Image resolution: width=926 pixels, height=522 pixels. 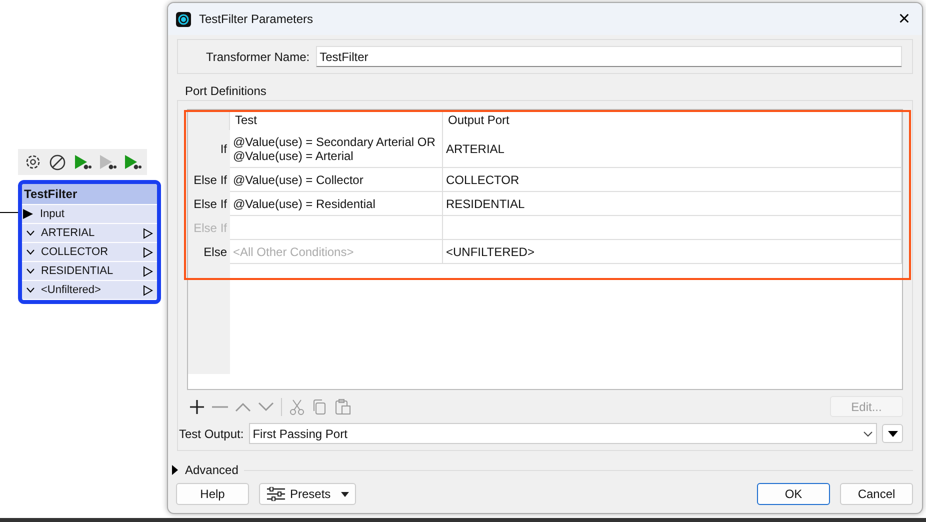 What do you see at coordinates (209, 149) in the screenshot?
I see `row-label: If` at bounding box center [209, 149].